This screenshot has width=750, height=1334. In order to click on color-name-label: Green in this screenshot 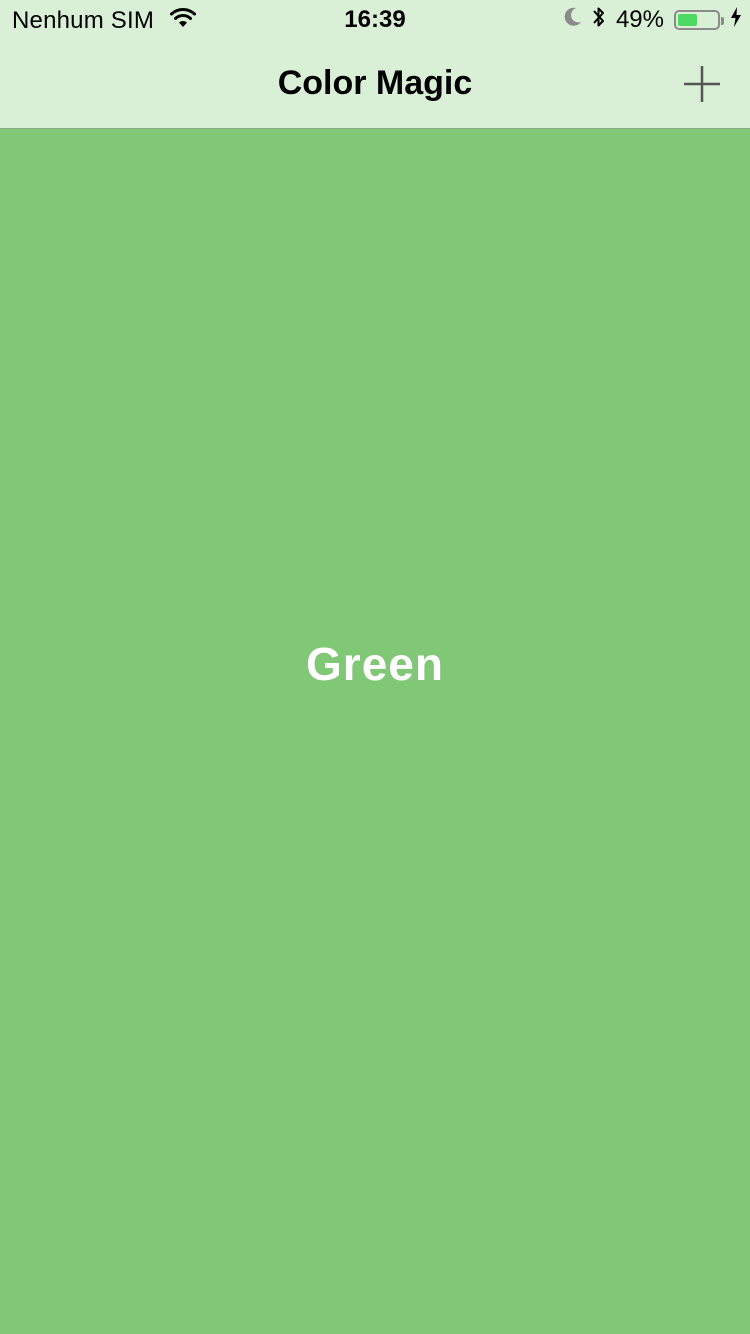, I will do `click(375, 664)`.